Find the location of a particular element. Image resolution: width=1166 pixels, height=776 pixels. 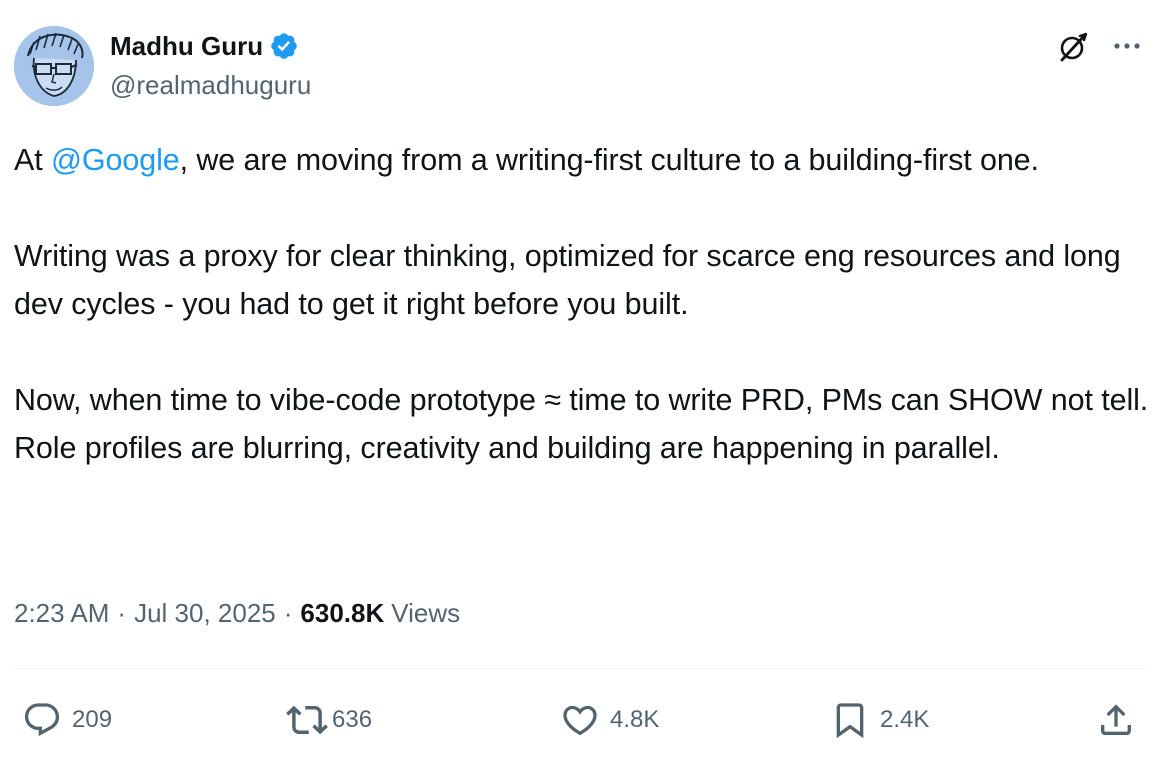

bookmark-count: 2.4K is located at coordinates (905, 719).